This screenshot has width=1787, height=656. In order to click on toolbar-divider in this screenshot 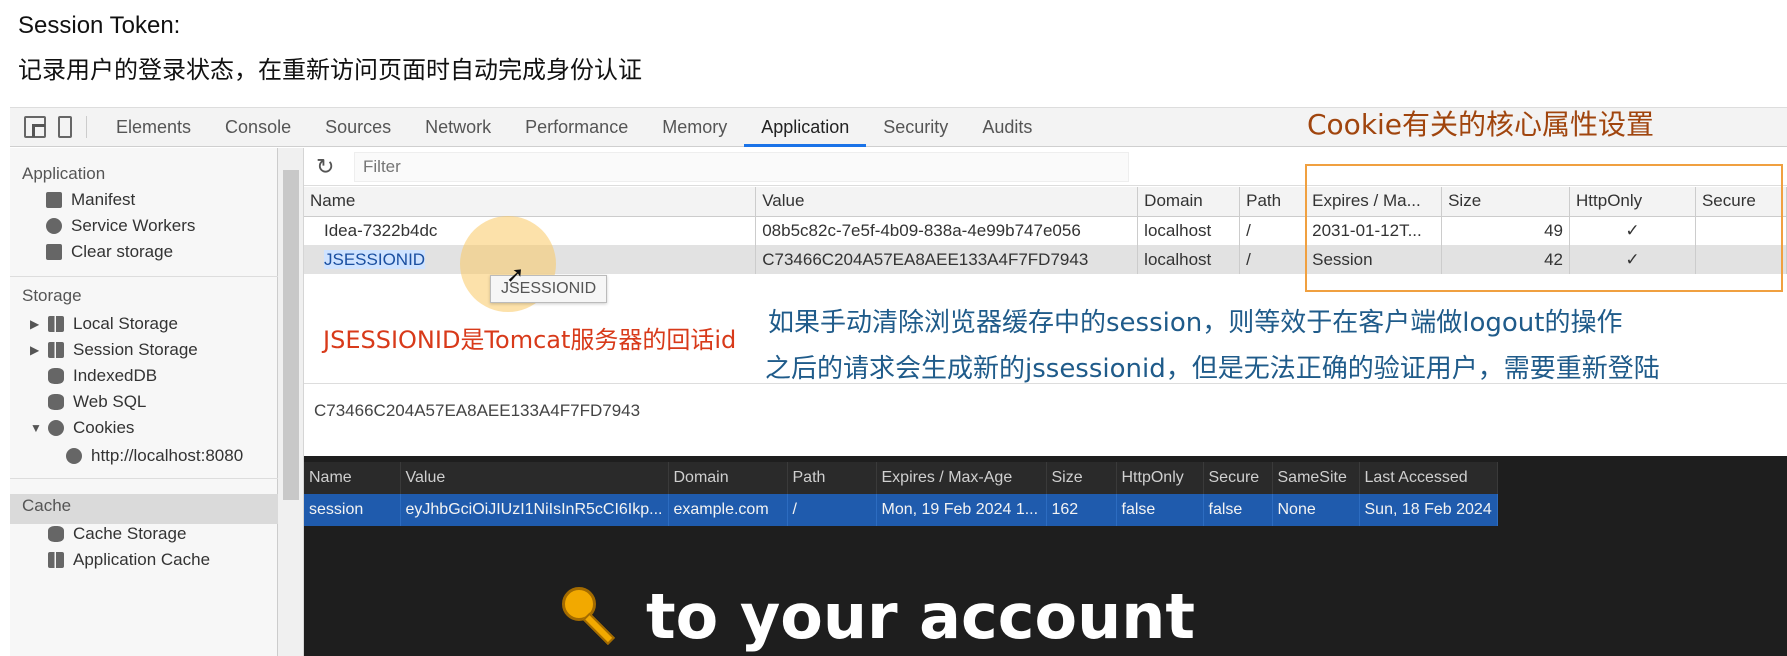, I will do `click(86, 127)`.